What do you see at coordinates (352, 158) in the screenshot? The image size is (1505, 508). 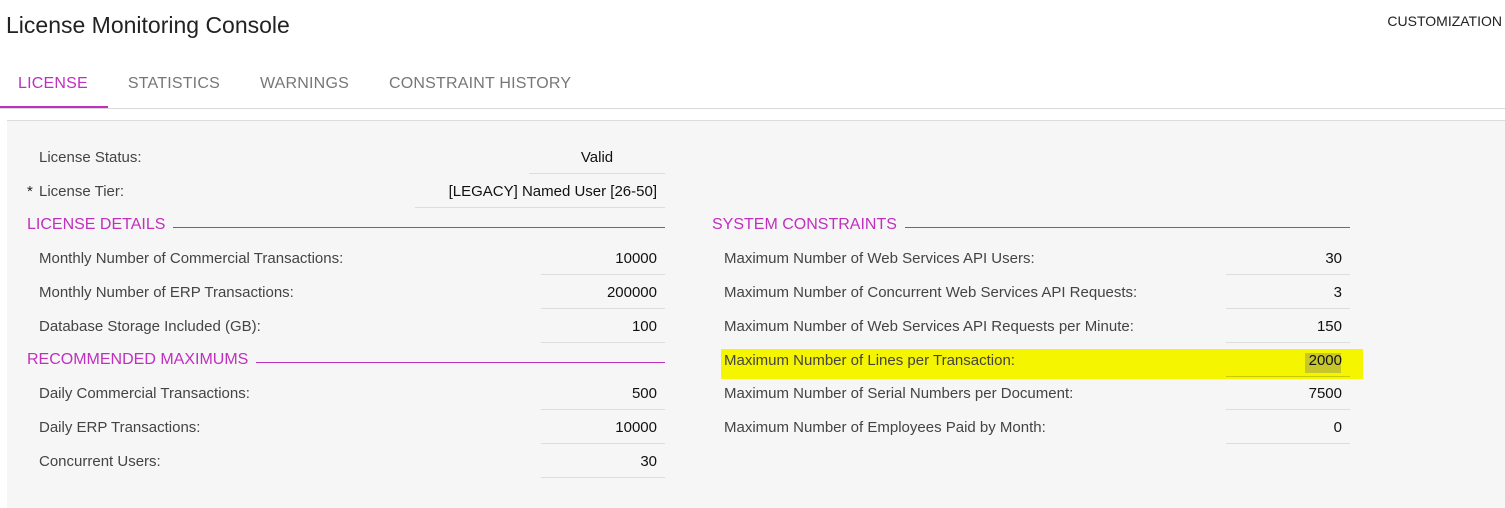 I see `license-status-row: License Status: Valid` at bounding box center [352, 158].